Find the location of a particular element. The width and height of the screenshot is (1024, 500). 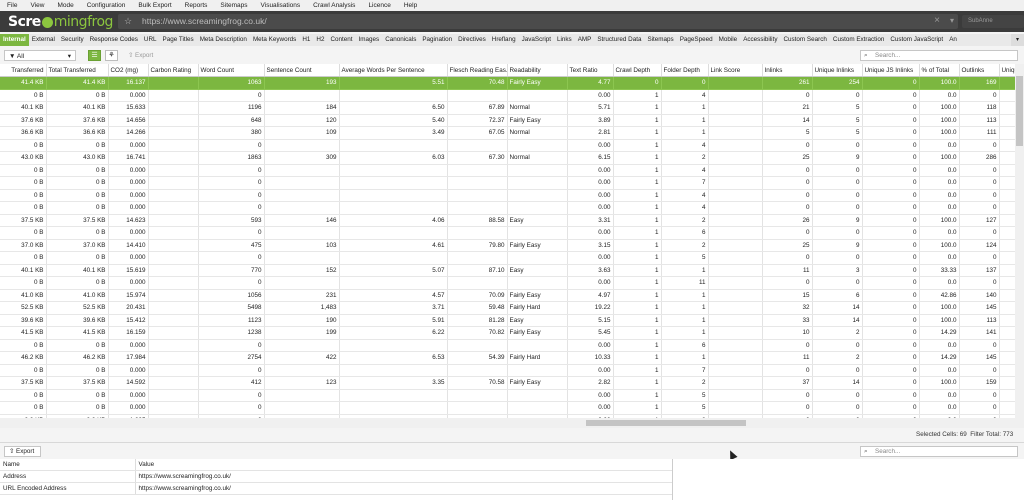

table-row: 0 B0 B0.00000.00150000.00 is located at coordinates (507, 408).